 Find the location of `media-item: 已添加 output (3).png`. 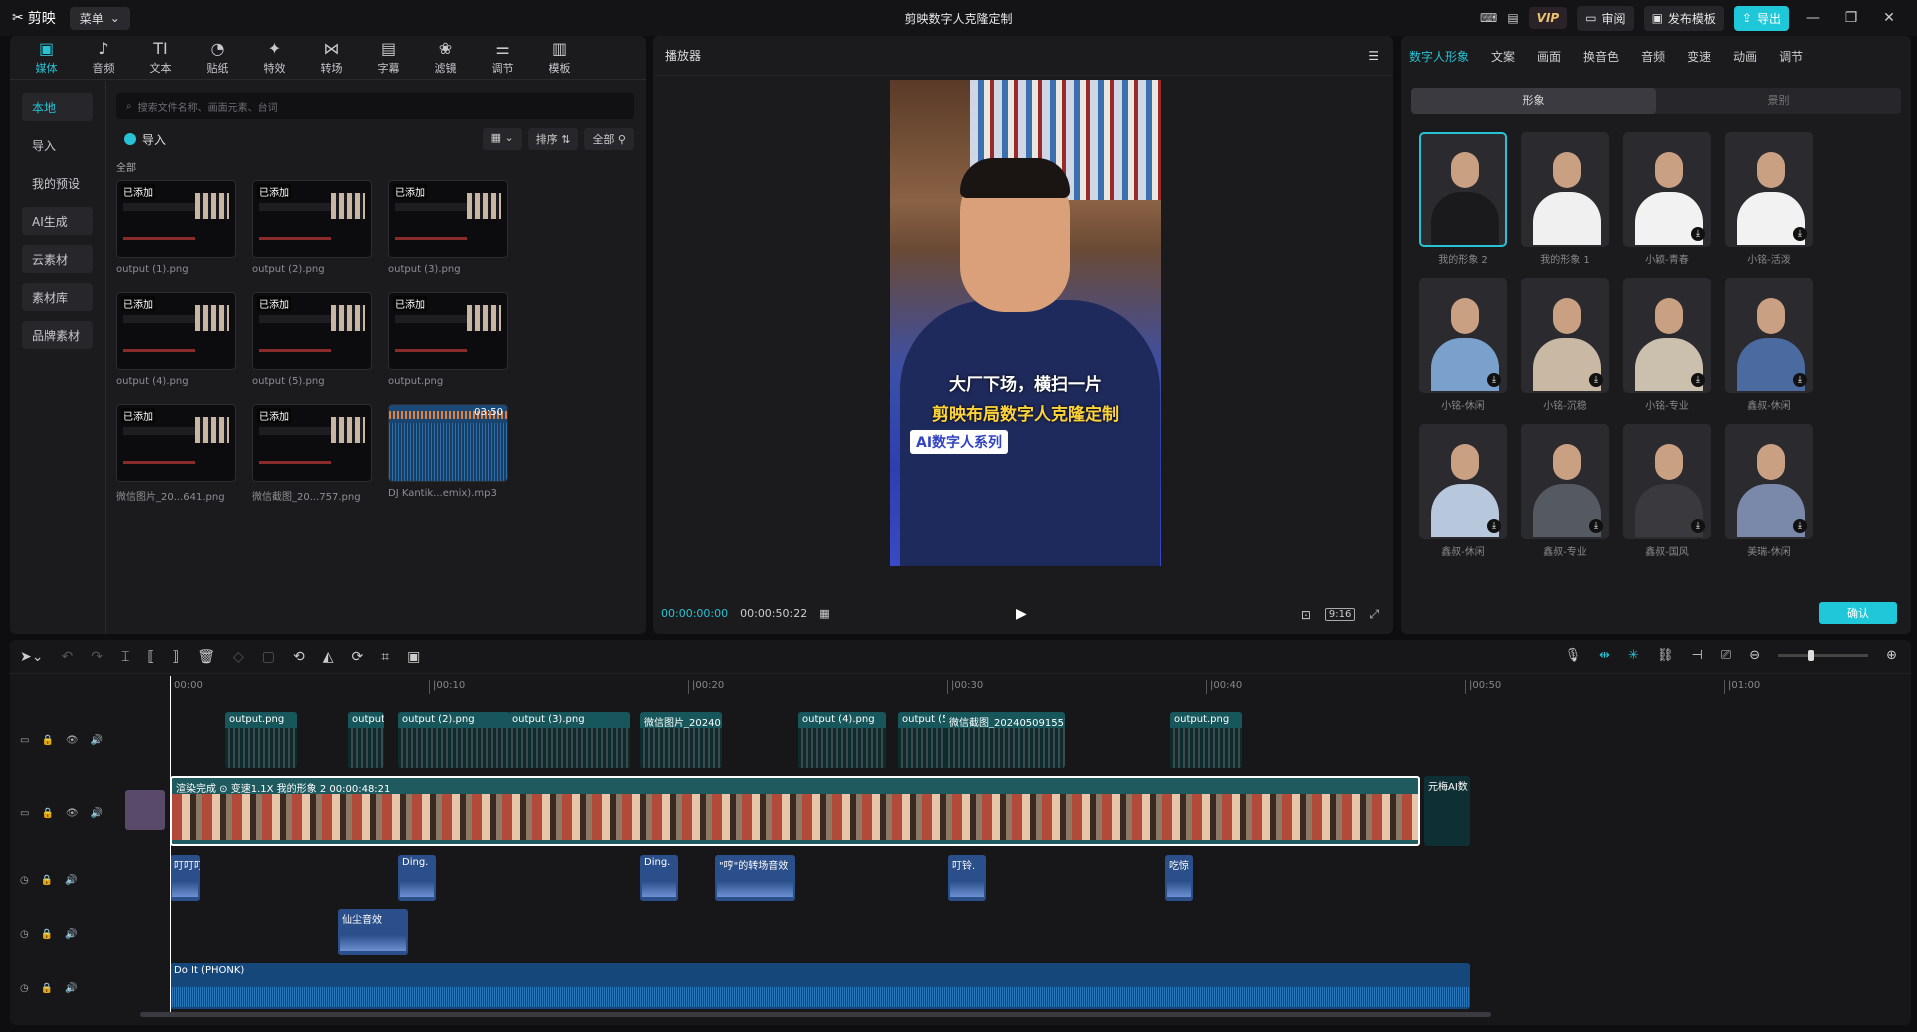

media-item: 已添加 output (3).png is located at coordinates (449, 236).